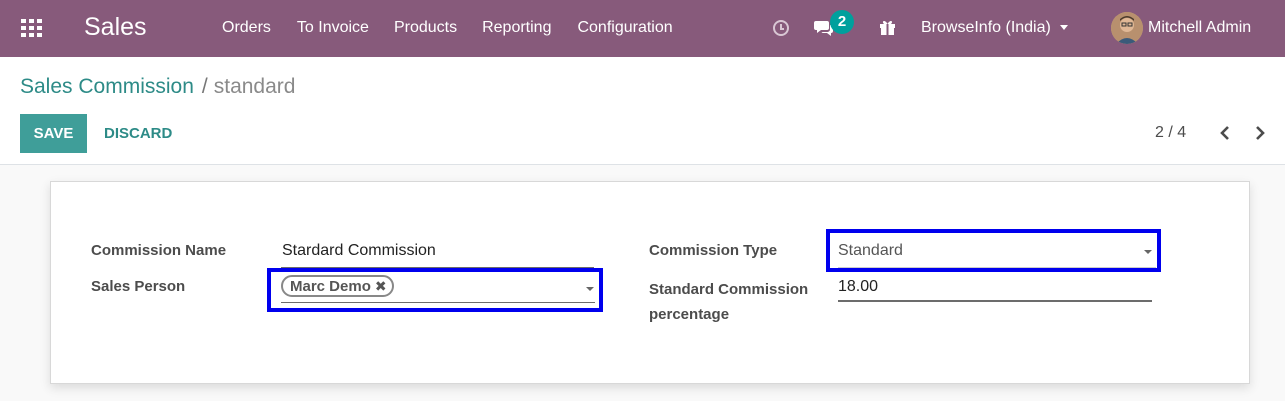  I want to click on menu-orders: Orders, so click(246, 28).